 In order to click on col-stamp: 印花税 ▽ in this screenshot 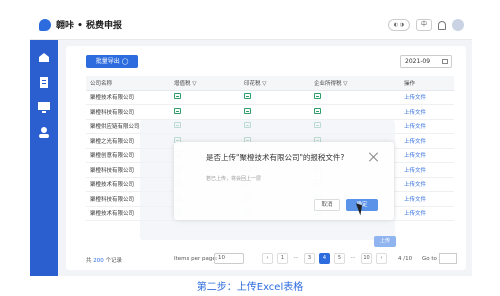, I will do `click(275, 83)`.